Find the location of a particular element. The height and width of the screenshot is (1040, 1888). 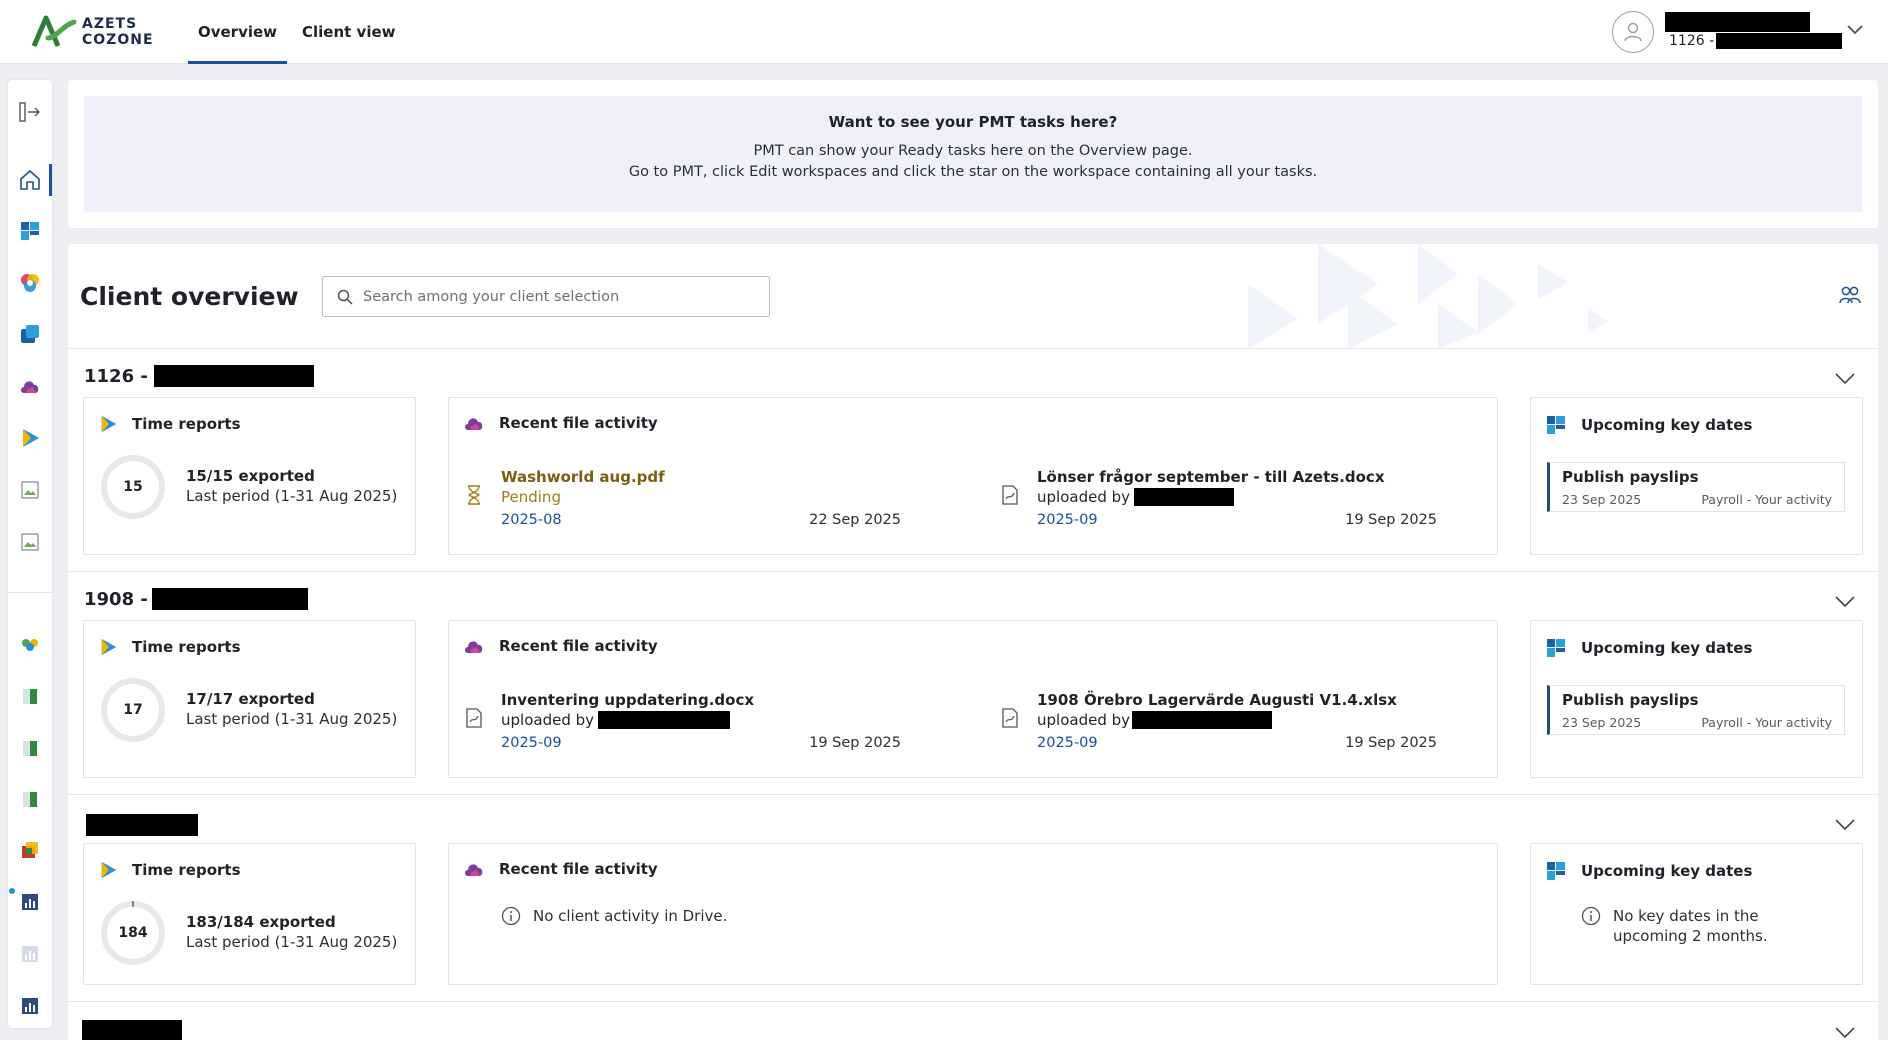

client-header: 1908 - is located at coordinates (196, 599).